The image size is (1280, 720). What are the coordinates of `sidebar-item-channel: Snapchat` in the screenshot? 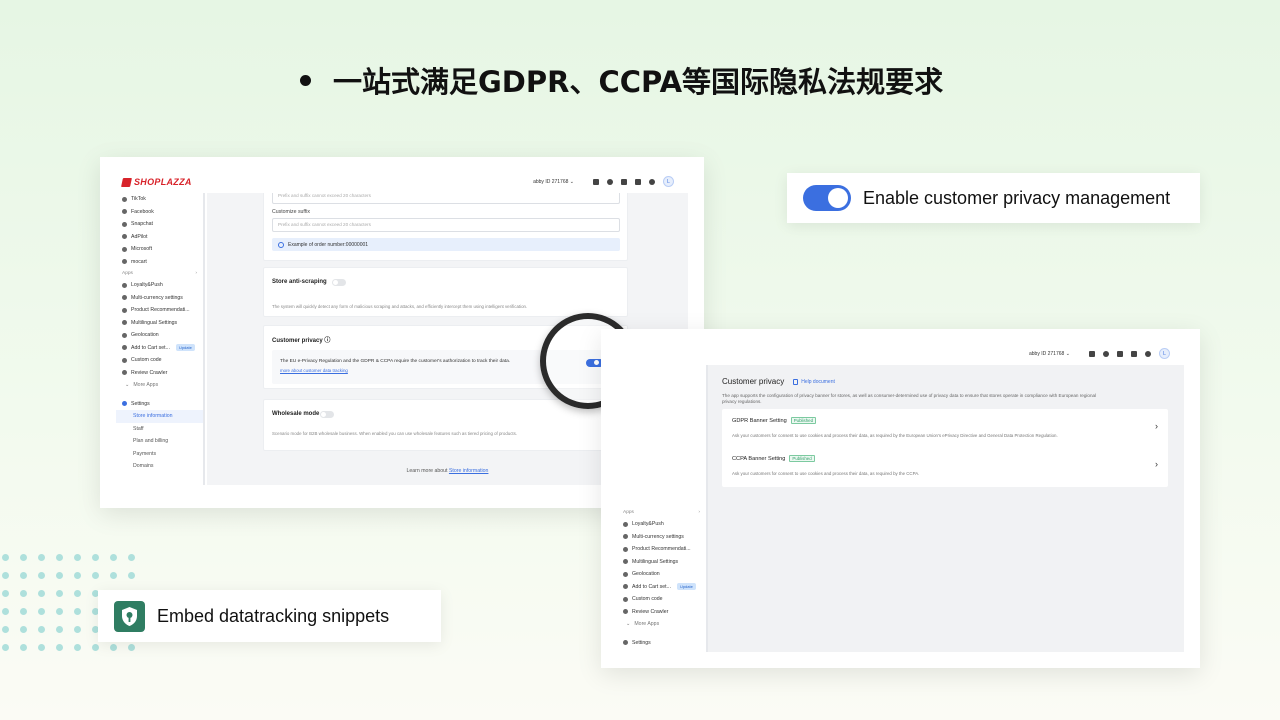 It's located at (159, 224).